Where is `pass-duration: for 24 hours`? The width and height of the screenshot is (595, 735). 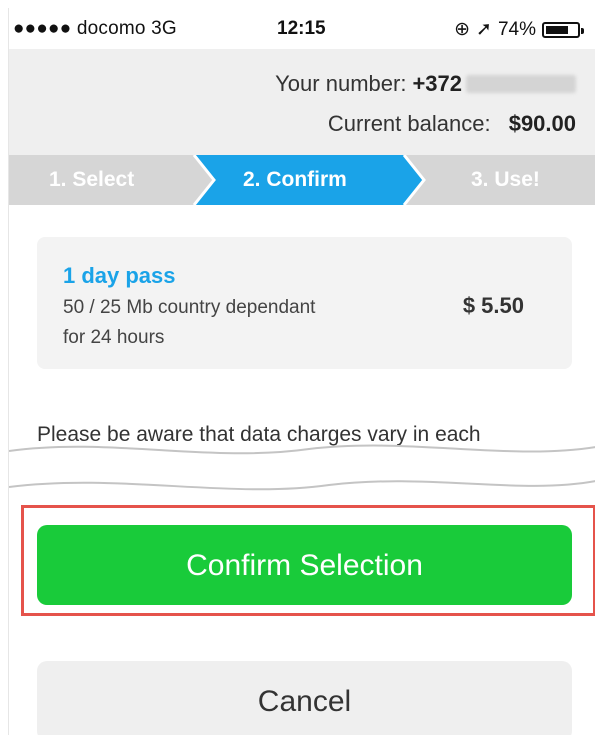
pass-duration: for 24 hours is located at coordinates (114, 337).